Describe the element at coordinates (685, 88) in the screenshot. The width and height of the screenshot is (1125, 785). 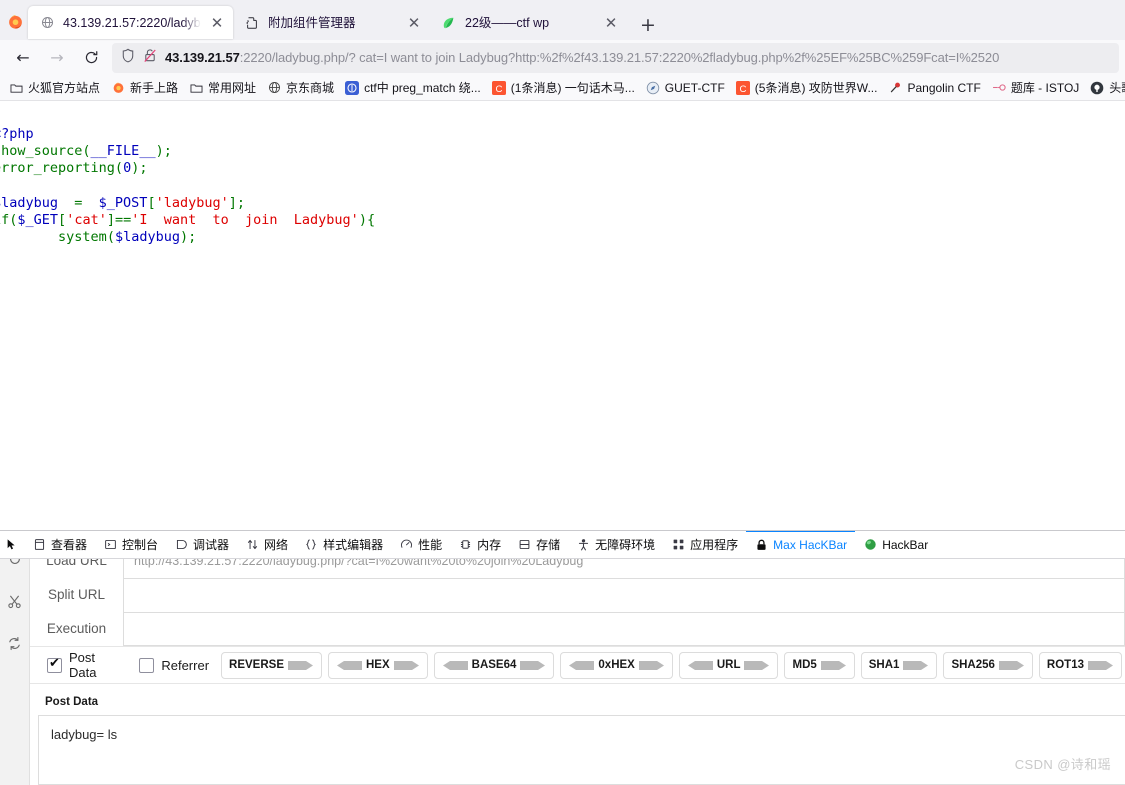
I see `bookmark-item: GUET-CTF` at that location.